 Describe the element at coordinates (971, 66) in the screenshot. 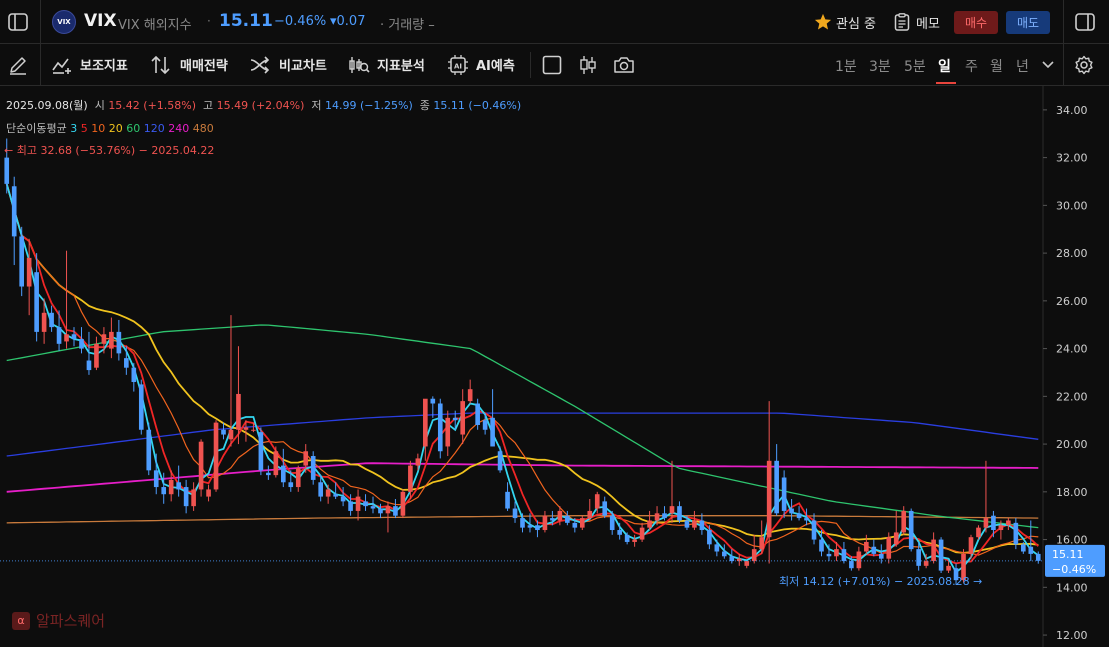

I see `timeframe-week: 주` at that location.